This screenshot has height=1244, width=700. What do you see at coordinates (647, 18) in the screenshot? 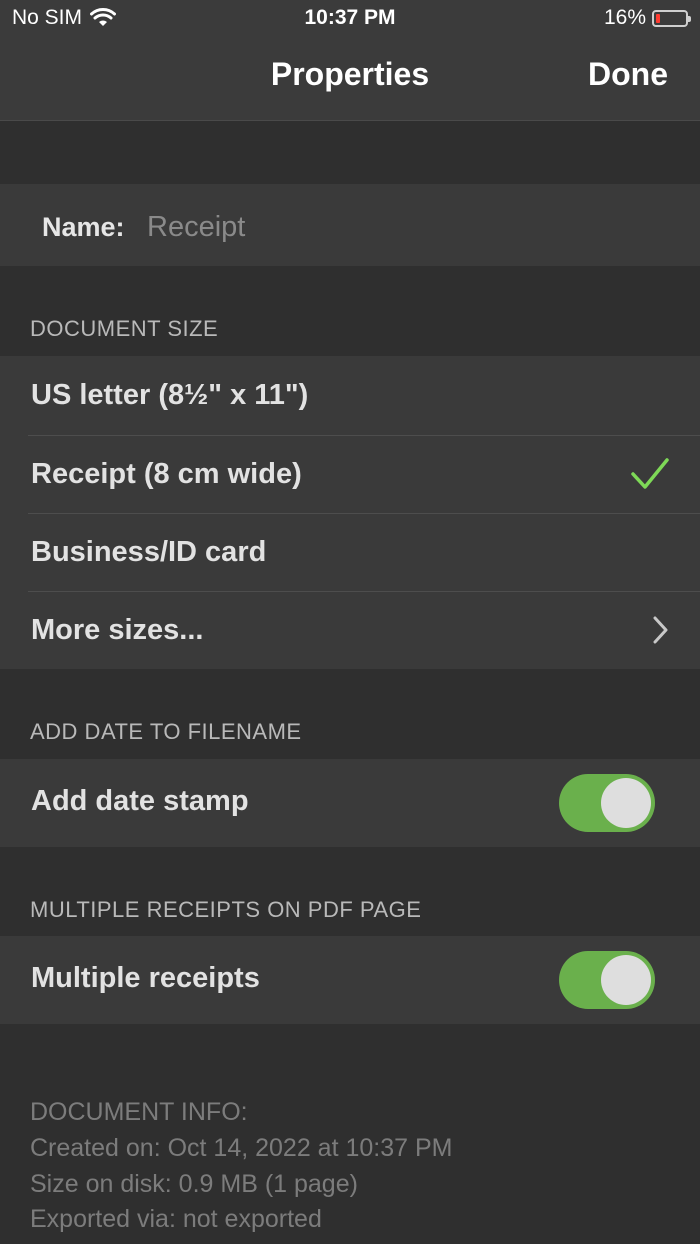
I see `status-right: 16%` at bounding box center [647, 18].